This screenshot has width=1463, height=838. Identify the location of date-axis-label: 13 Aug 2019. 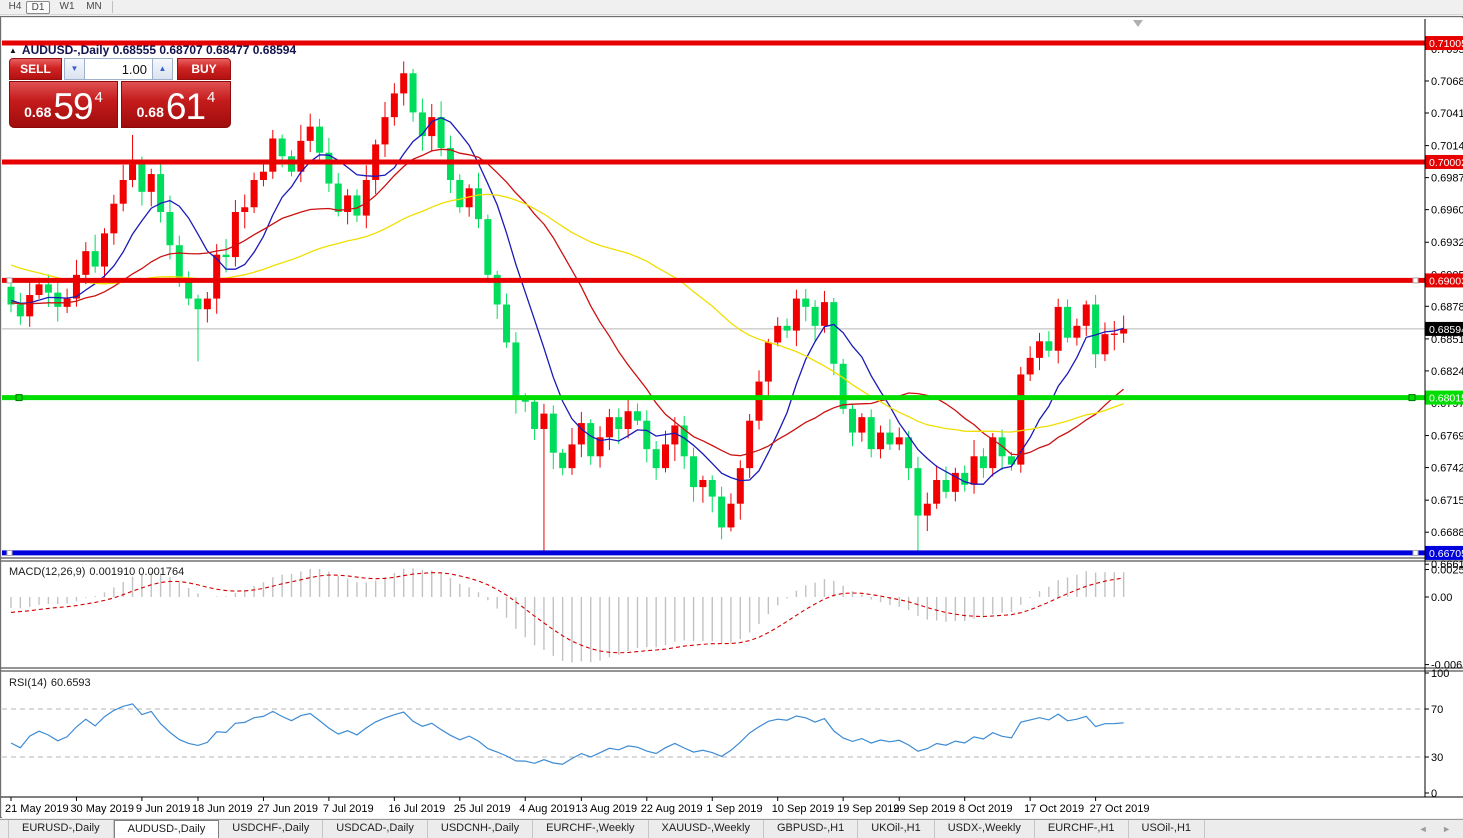
(606, 809).